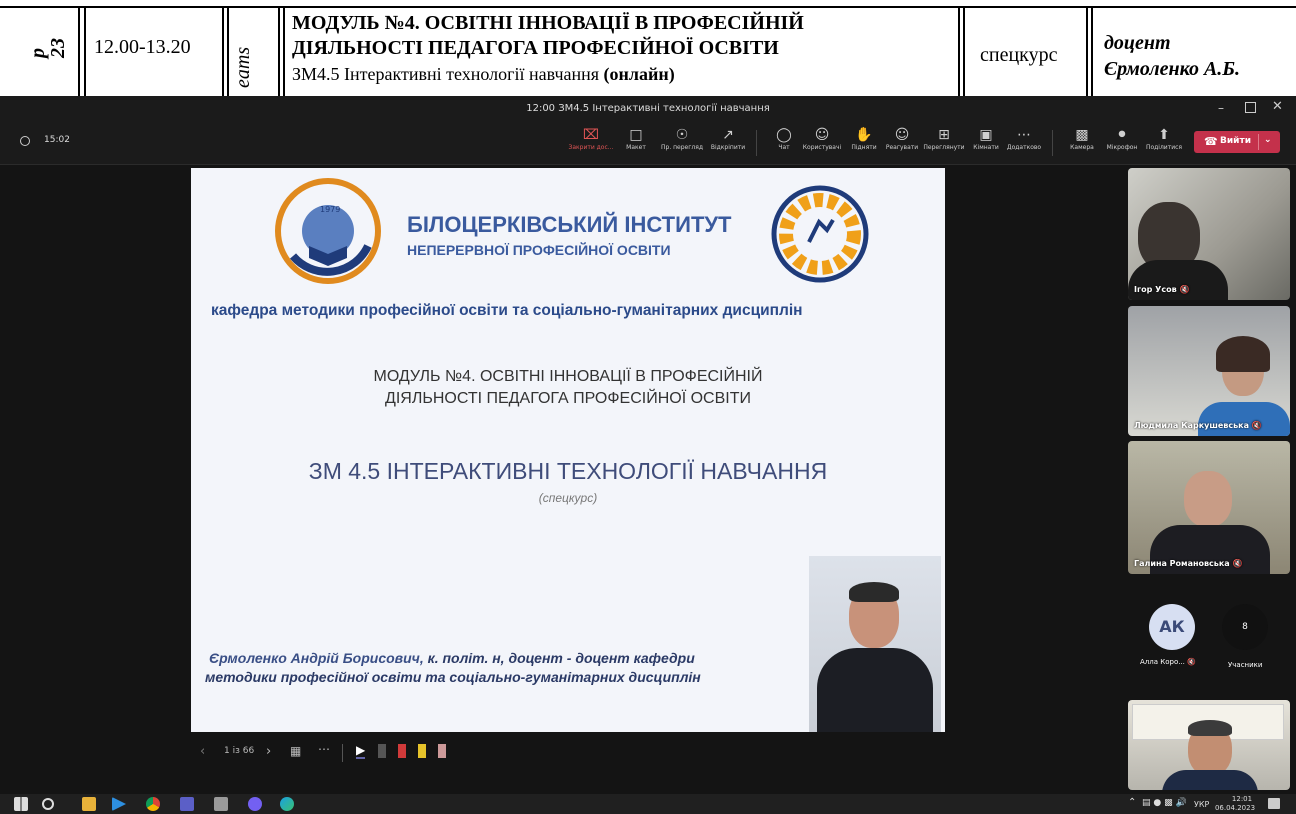 The image size is (1296, 814). What do you see at coordinates (328, 231) in the screenshot?
I see `institute-logo-icon: 1979` at bounding box center [328, 231].